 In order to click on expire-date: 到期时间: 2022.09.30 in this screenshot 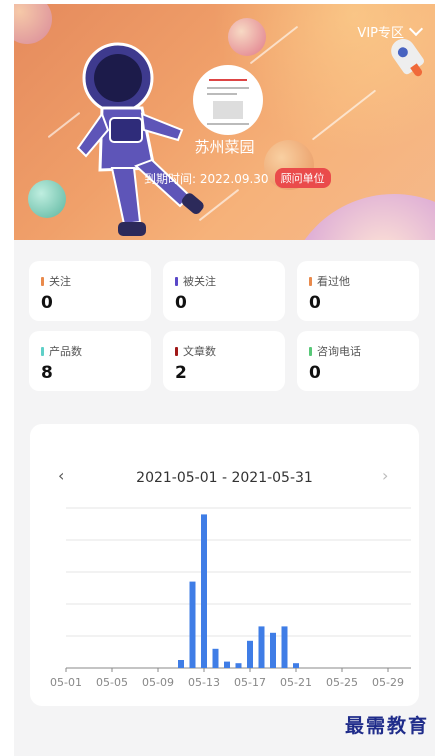, I will do `click(206, 178)`.